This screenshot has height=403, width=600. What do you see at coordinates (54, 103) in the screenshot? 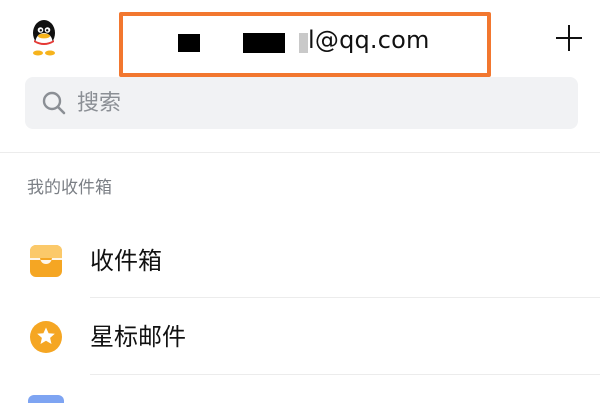
I see `search-icon` at bounding box center [54, 103].